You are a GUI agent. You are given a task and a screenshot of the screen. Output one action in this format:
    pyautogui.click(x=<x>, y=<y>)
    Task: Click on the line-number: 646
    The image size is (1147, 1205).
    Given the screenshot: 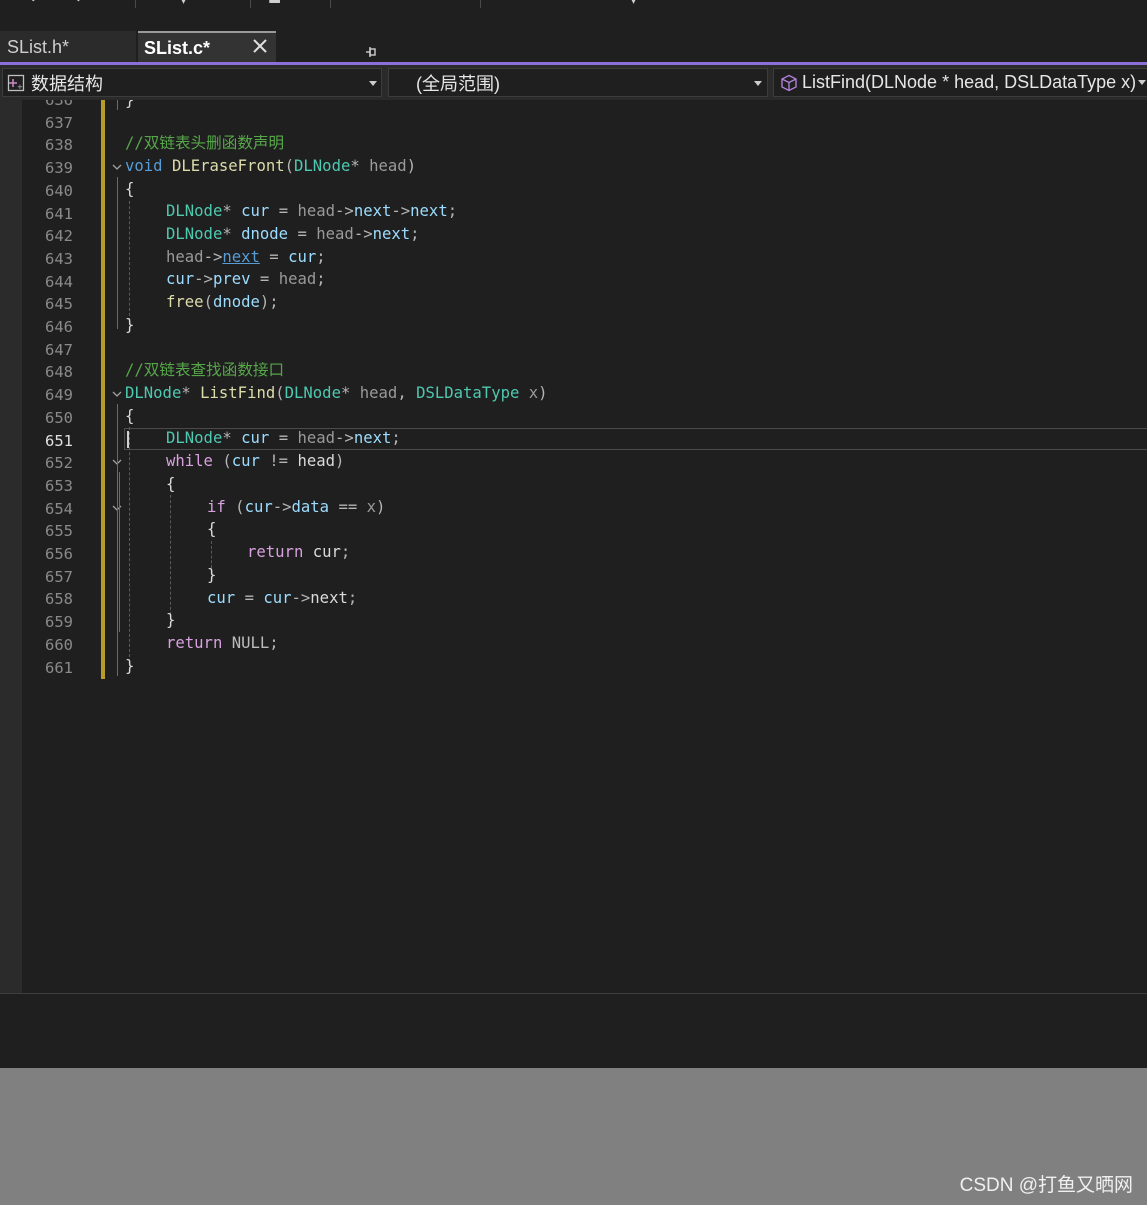 What is the action you would take?
    pyautogui.click(x=59, y=327)
    